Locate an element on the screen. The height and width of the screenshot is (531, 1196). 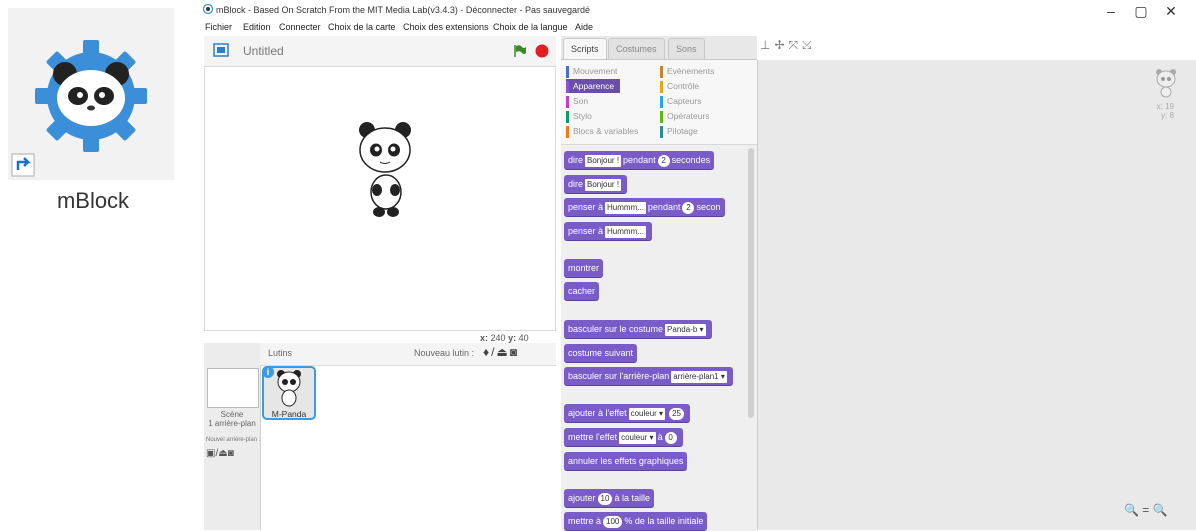
scripts-sprite-coordinates: x: 19 y: 8 is located at coordinates (1163, 111).